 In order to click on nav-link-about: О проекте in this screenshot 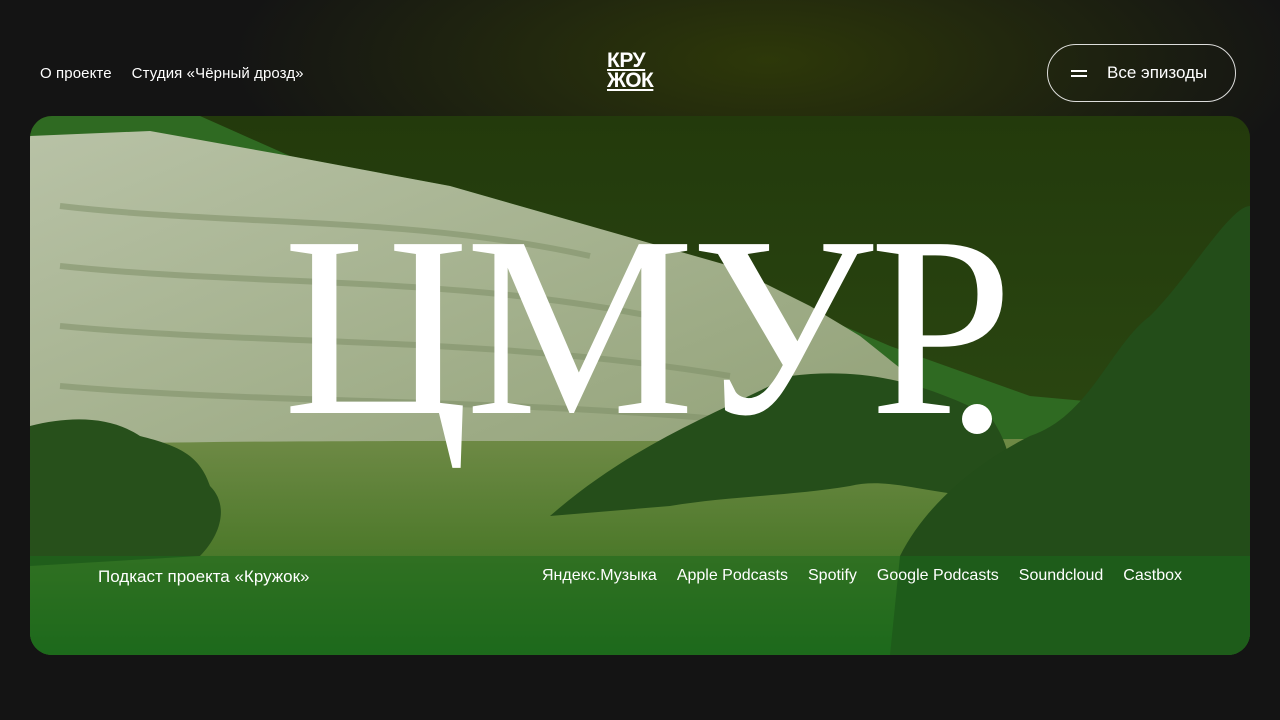, I will do `click(76, 74)`.